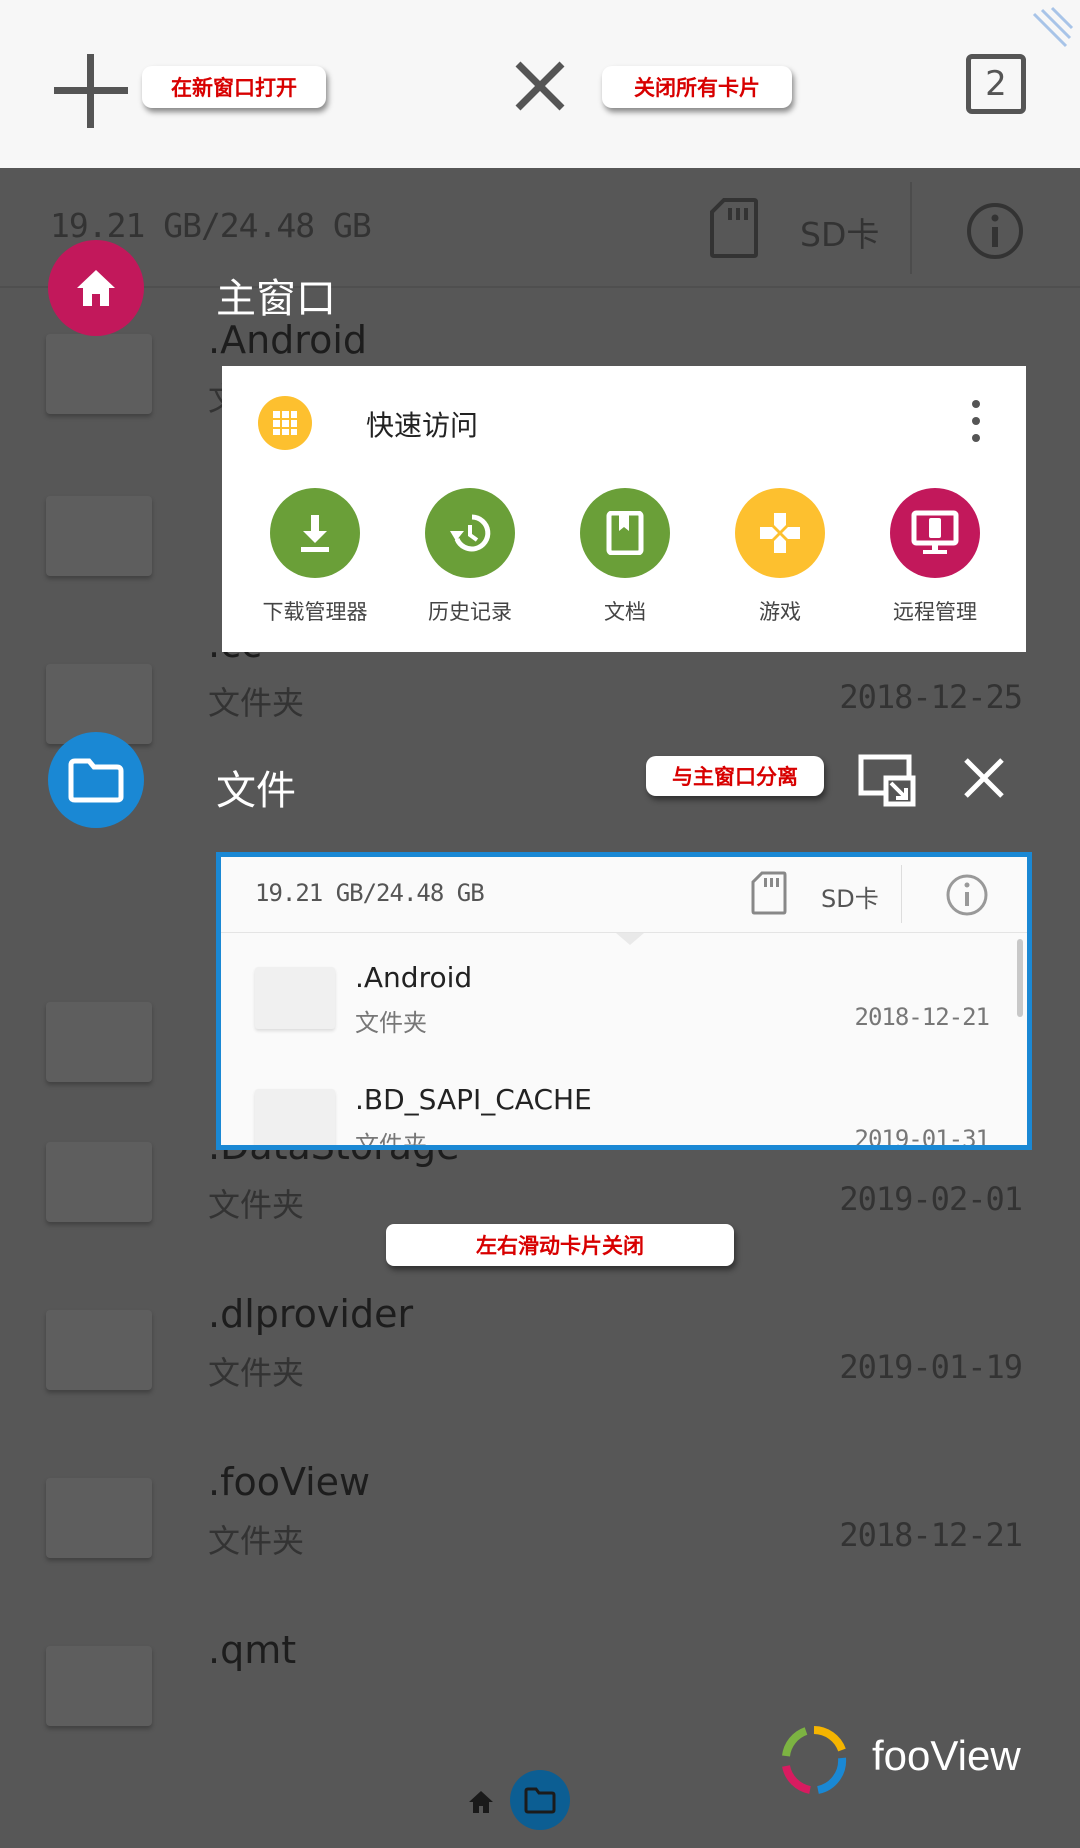 This screenshot has width=1080, height=1848. Describe the element at coordinates (315, 533) in the screenshot. I see `download-icon` at that location.